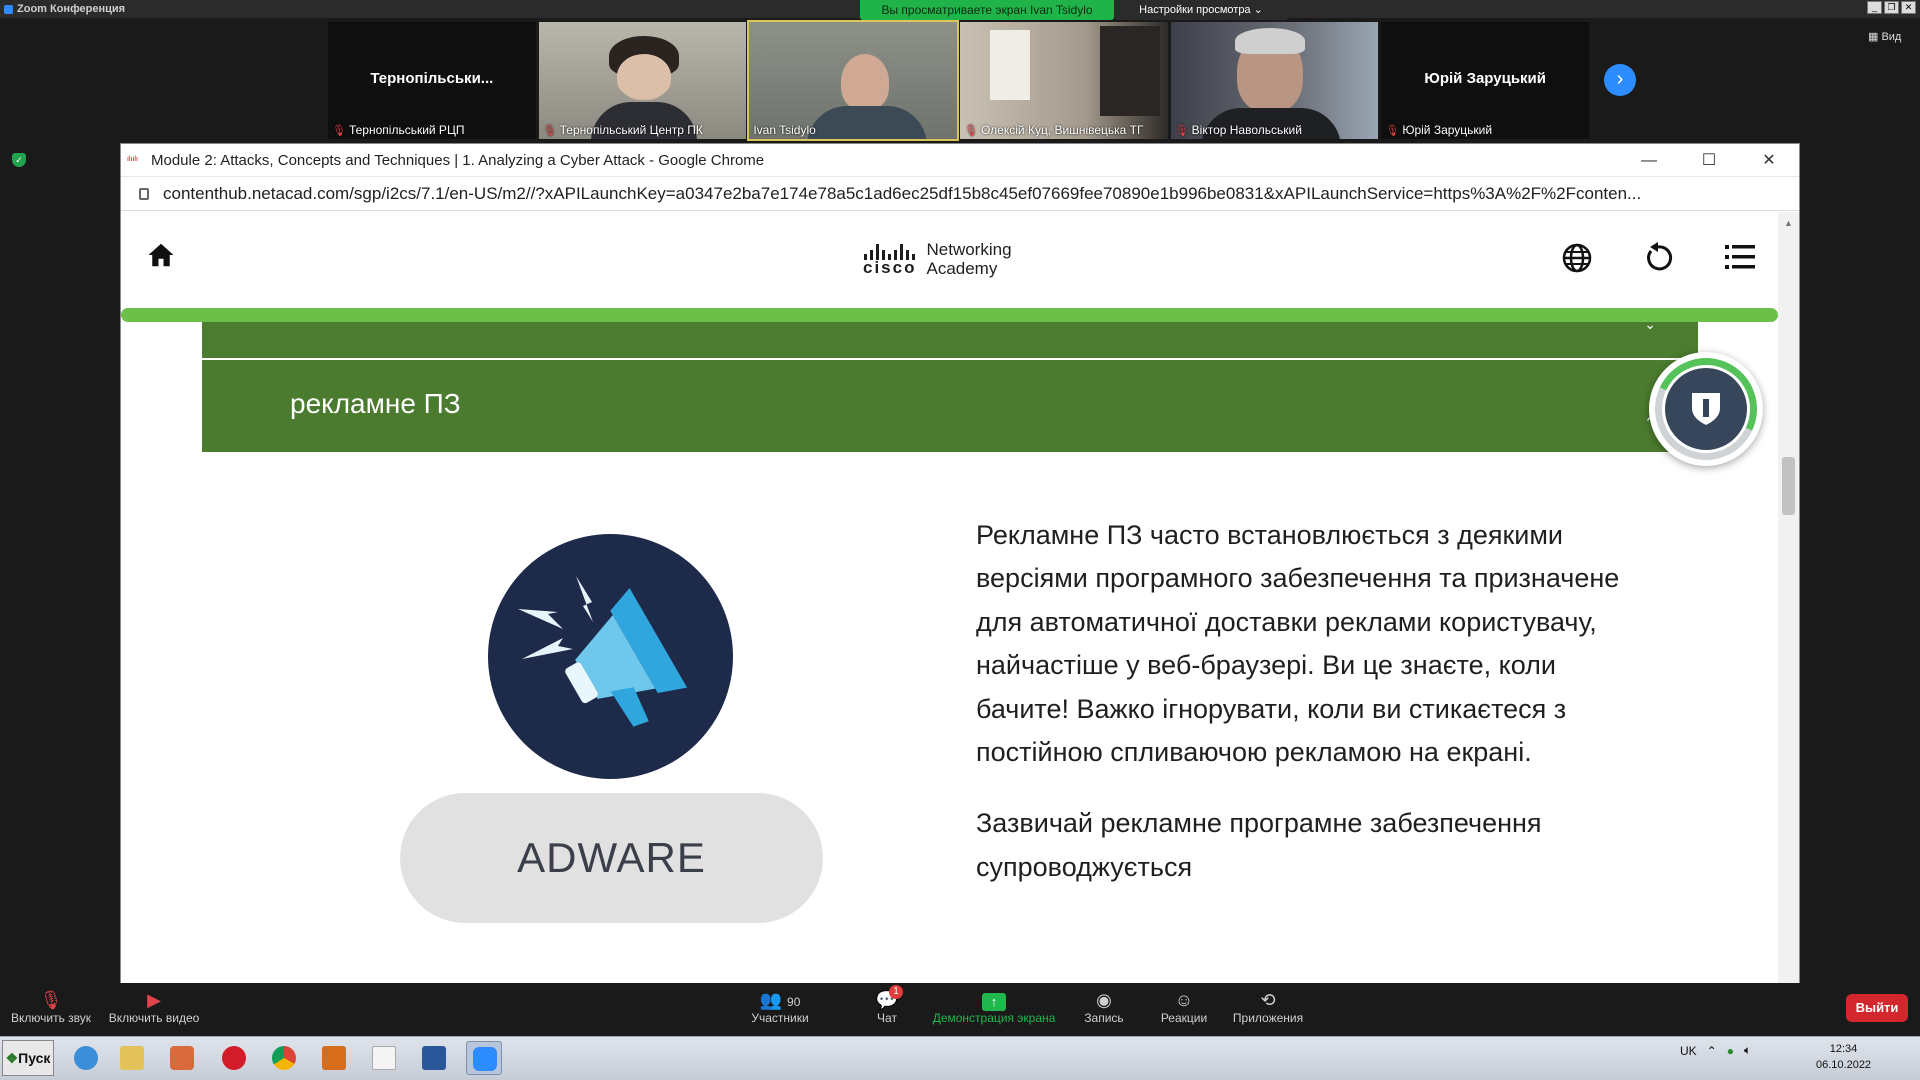  What do you see at coordinates (780, 1018) in the screenshot?
I see `participants-label: Участники` at bounding box center [780, 1018].